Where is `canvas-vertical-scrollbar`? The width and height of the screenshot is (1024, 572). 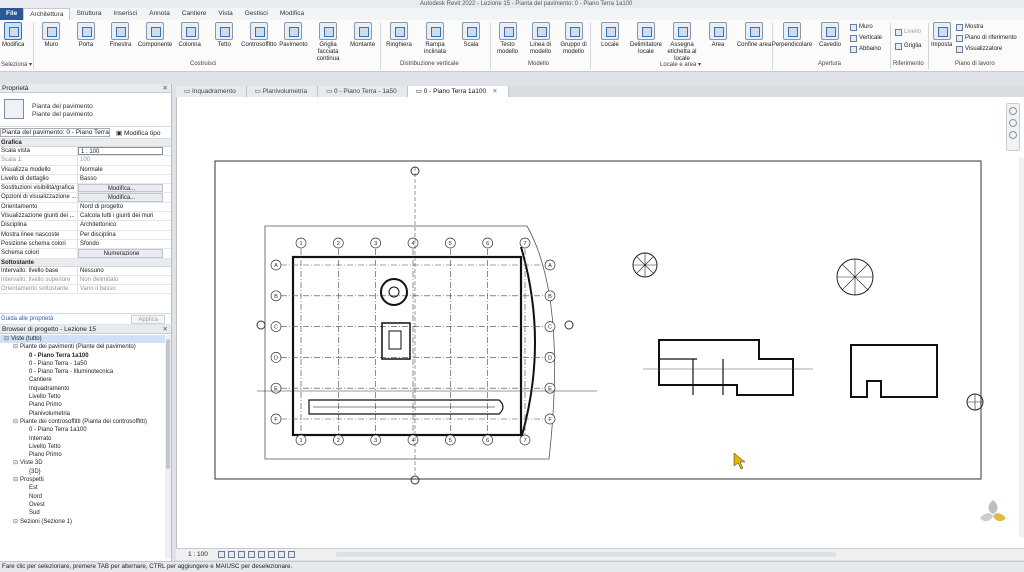 canvas-vertical-scrollbar is located at coordinates (1021, 347).